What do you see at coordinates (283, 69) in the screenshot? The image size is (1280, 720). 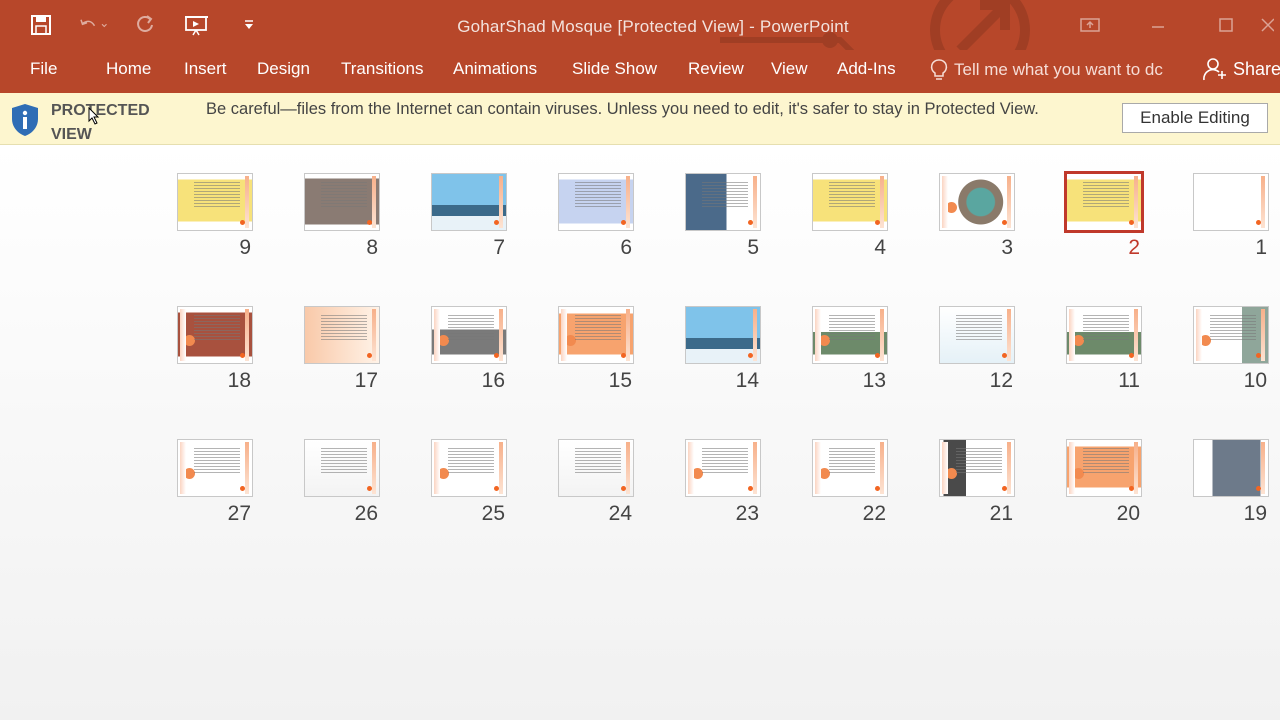 I see `tab-design: Design` at bounding box center [283, 69].